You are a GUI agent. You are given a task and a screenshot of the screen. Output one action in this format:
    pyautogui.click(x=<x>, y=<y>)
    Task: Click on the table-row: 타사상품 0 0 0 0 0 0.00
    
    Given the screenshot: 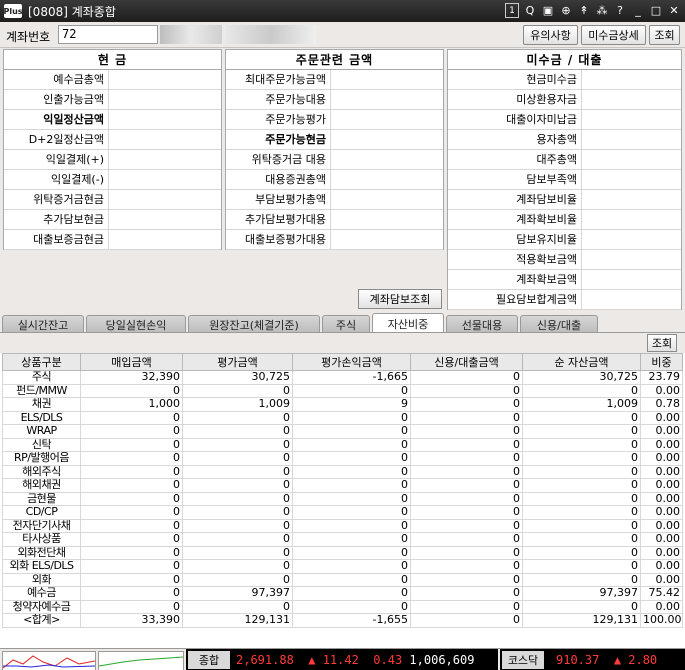 What is the action you would take?
    pyautogui.click(x=342, y=539)
    